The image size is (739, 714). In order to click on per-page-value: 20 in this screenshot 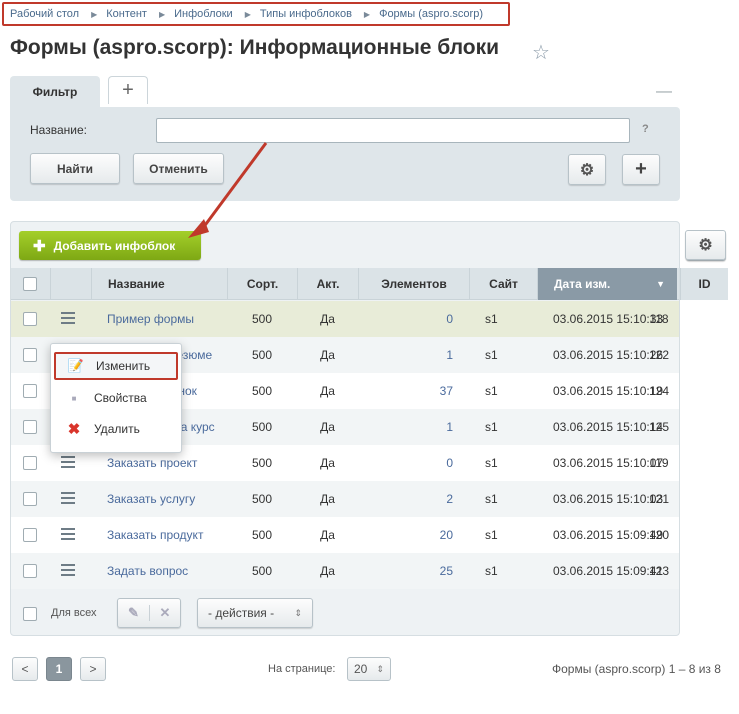, I will do `click(361, 669)`.